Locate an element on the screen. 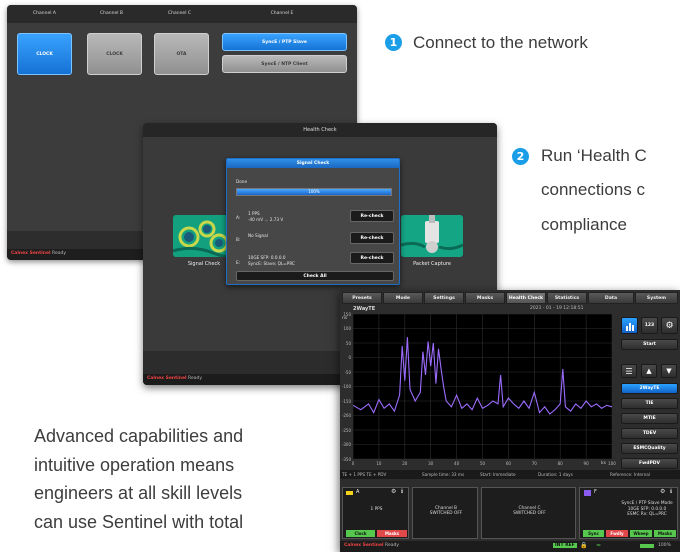 The width and height of the screenshot is (680, 552). status-bar: Calnex Sentinel Ready INT REF 🔒 ≈ 100% is located at coordinates (510, 546).